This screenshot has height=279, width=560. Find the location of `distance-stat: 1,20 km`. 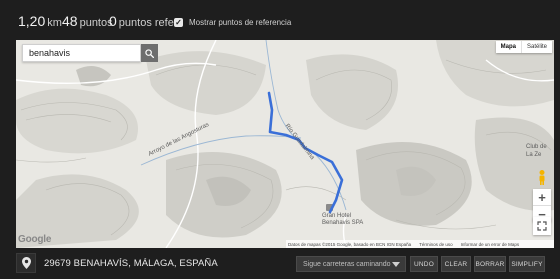

distance-stat: 1,20 km is located at coordinates (40, 22).